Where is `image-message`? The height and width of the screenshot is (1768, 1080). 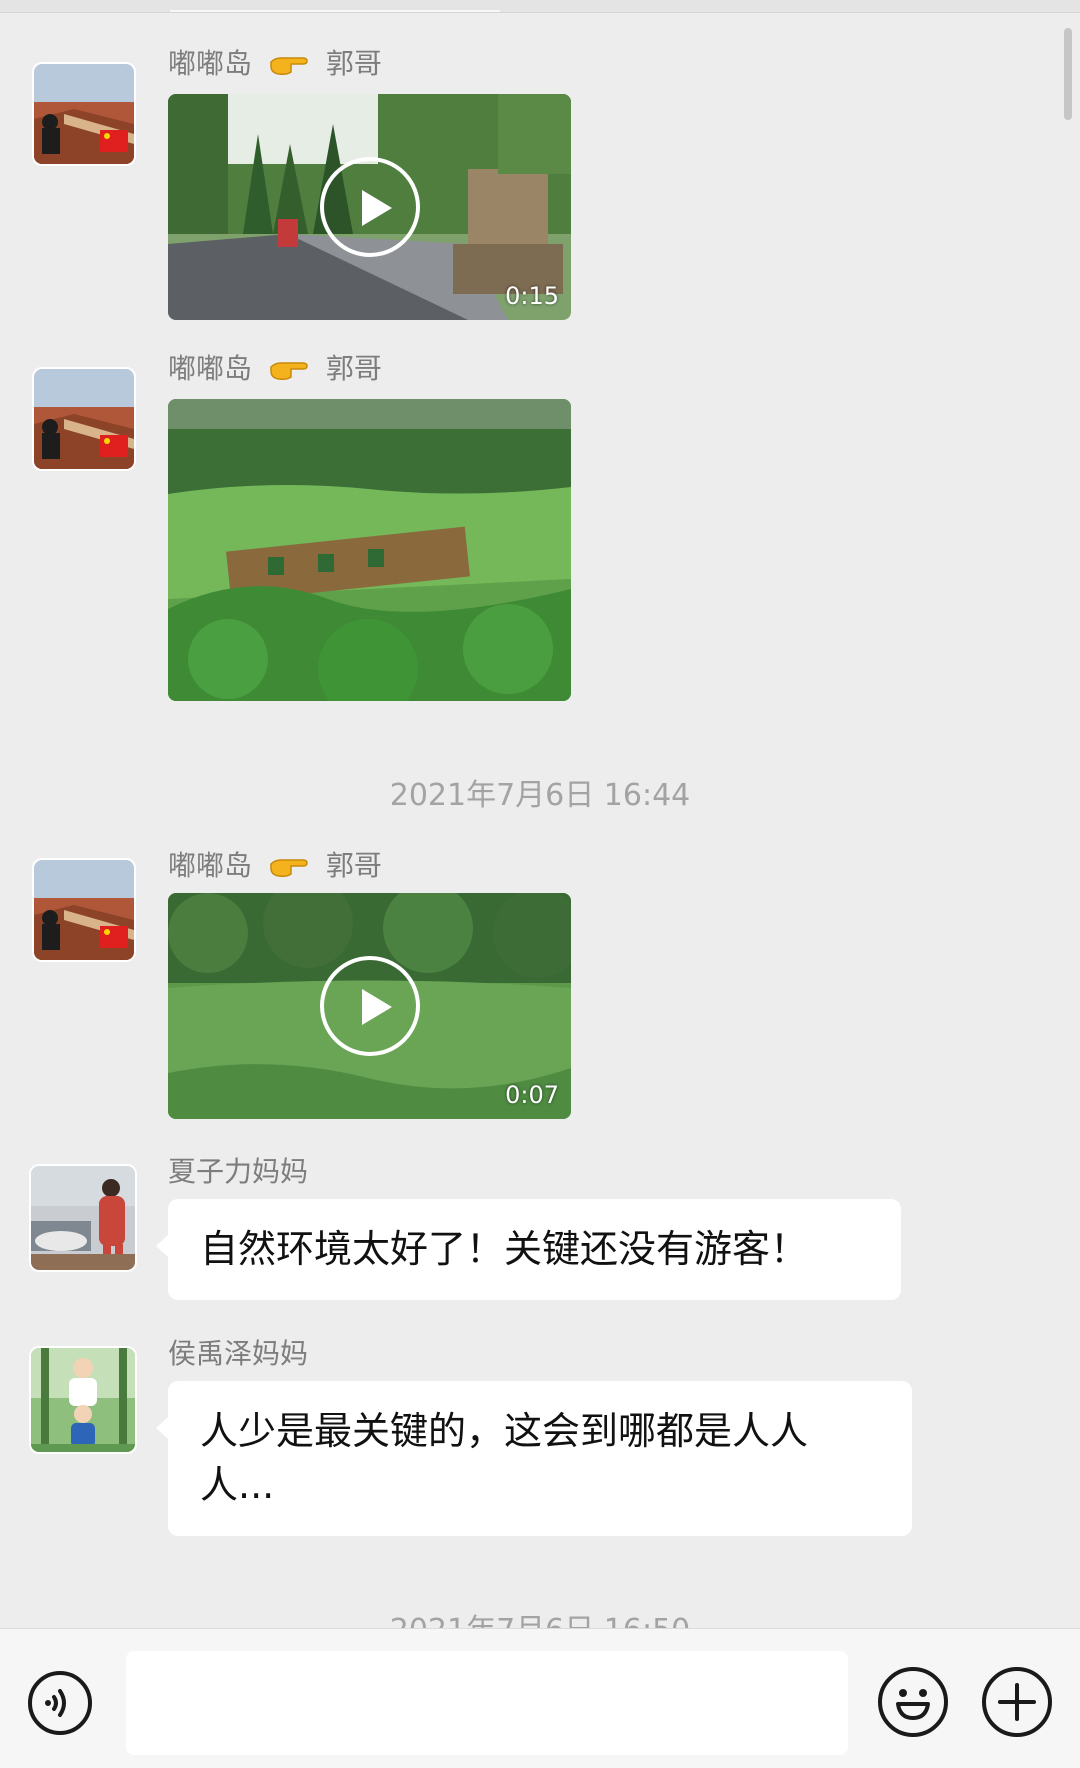 image-message is located at coordinates (369, 550).